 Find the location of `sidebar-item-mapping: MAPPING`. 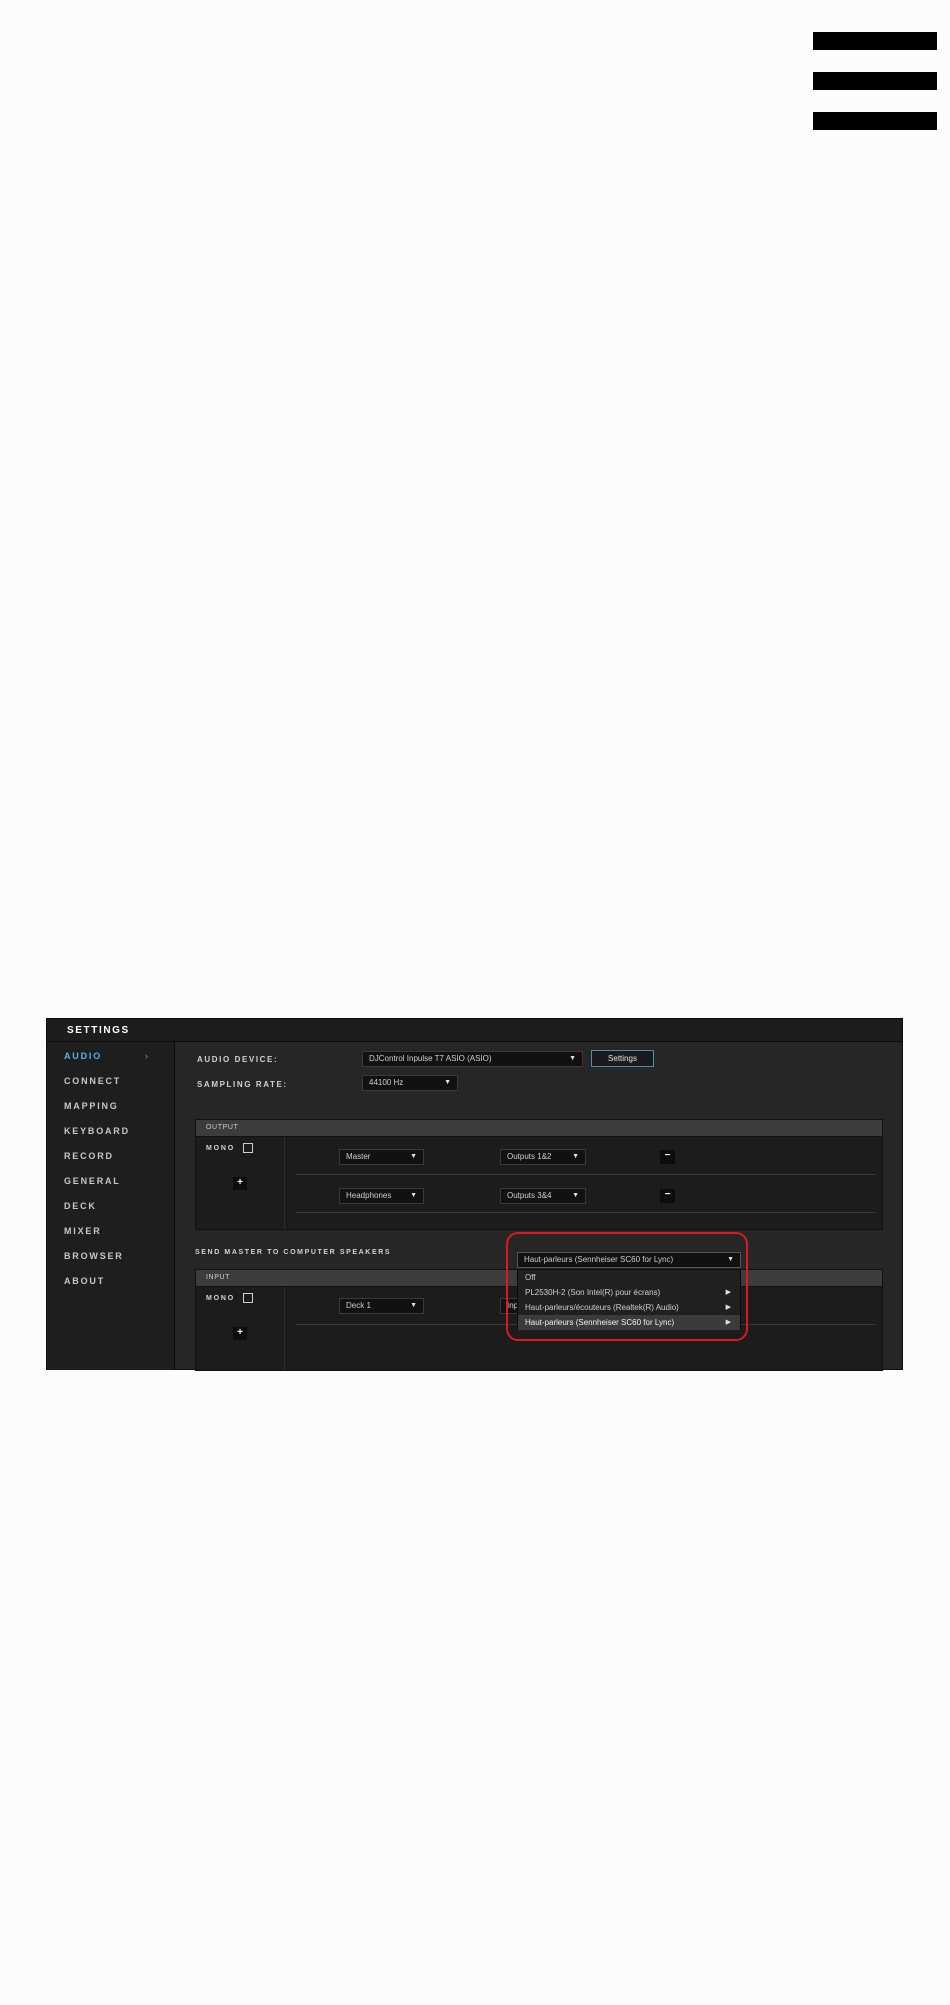

sidebar-item-mapping: MAPPING is located at coordinates (91, 1106).